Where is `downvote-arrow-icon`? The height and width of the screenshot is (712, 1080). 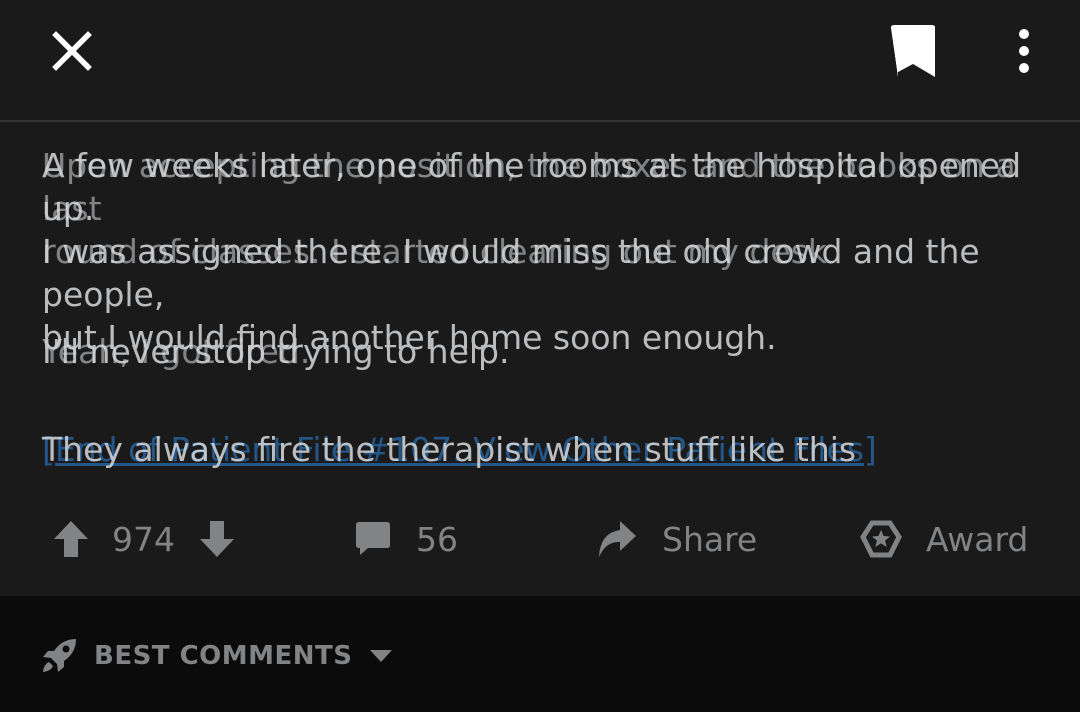
downvote-arrow-icon is located at coordinates (218, 539).